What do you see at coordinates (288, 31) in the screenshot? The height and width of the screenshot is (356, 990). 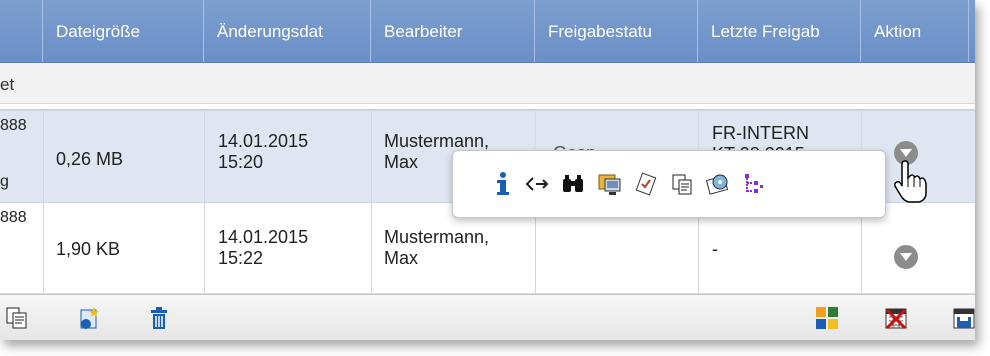 I see `column-header-modified-date: Änderungsdat` at bounding box center [288, 31].